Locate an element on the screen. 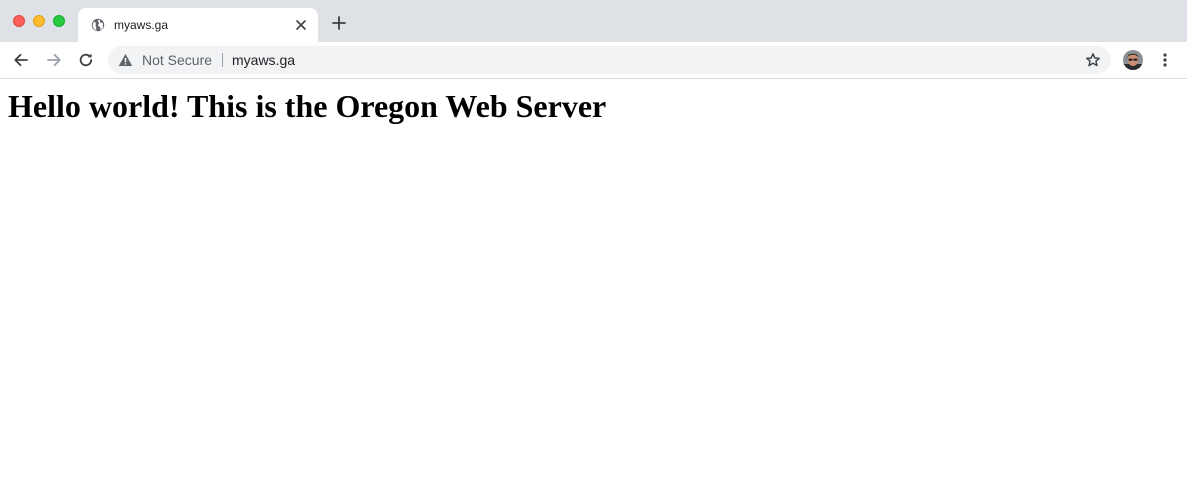 This screenshot has height=491, width=1187. toolbar: Not Secure myaws.ga is located at coordinates (593, 60).